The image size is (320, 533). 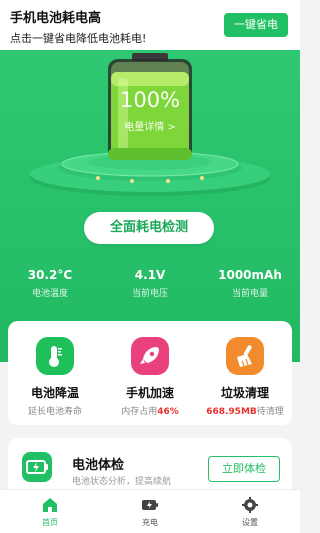 I want to click on feature-subtitle: 内存占用46%, so click(x=150, y=410).